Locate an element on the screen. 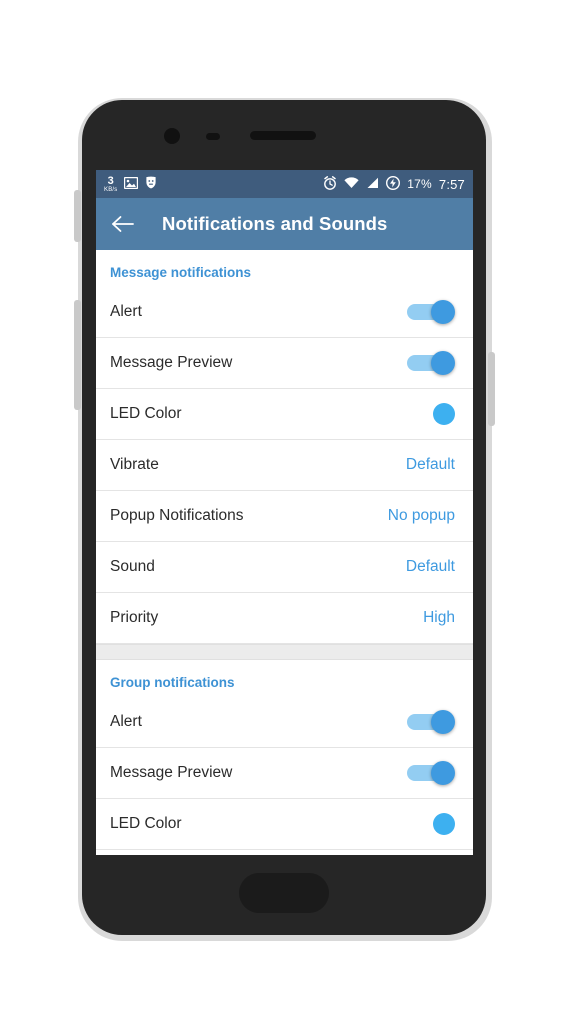  group-alert-toggle is located at coordinates (431, 722).